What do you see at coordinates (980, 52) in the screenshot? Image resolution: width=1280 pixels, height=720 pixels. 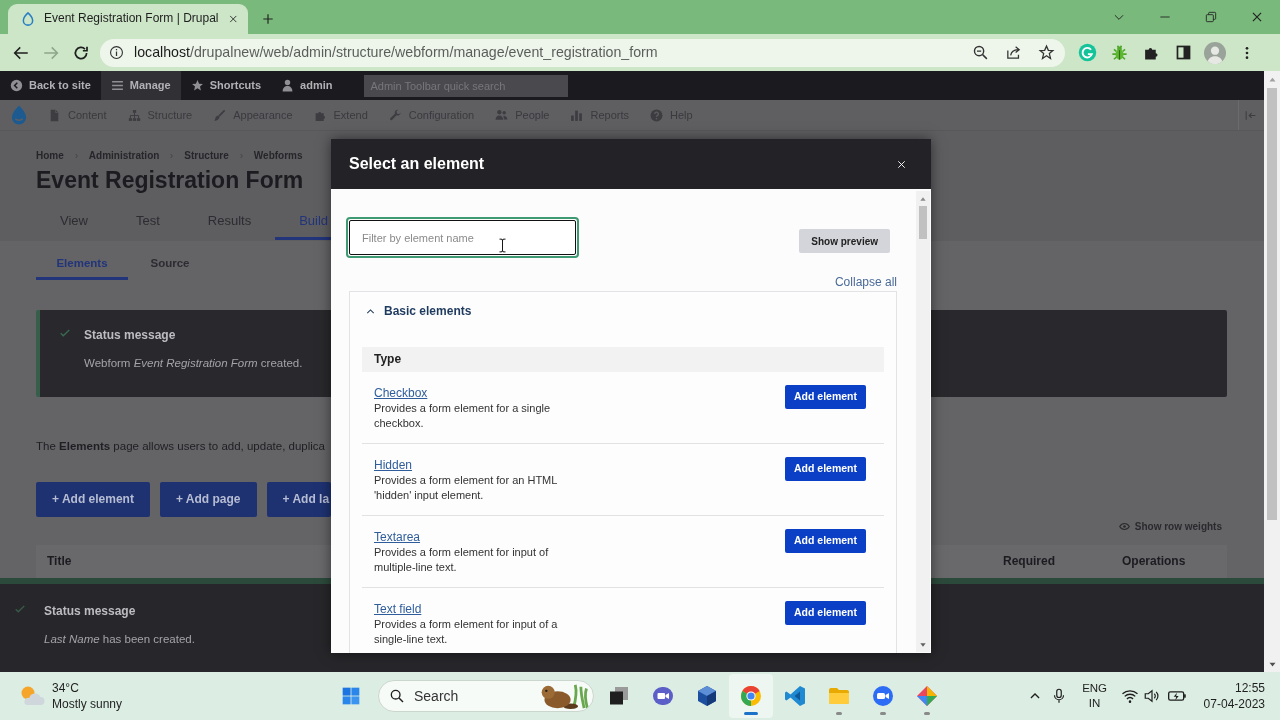 I see `zoom-out-icon` at bounding box center [980, 52].